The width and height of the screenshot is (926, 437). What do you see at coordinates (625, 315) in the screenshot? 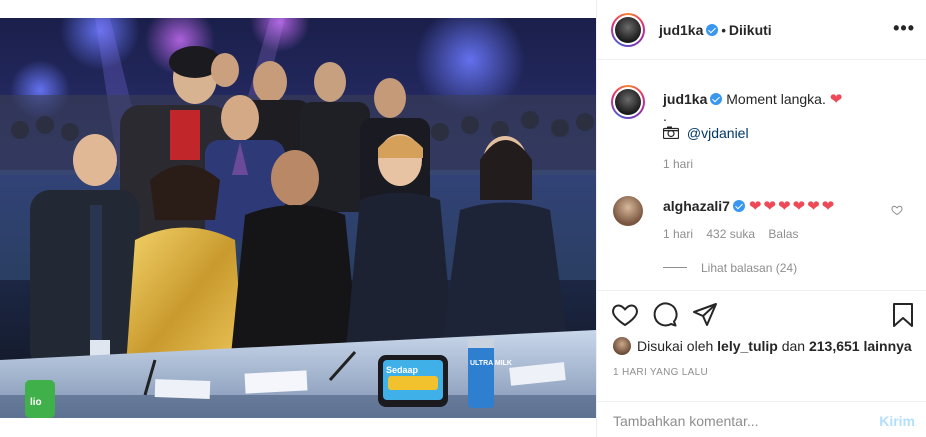
I see `like-heart-icon` at bounding box center [625, 315].